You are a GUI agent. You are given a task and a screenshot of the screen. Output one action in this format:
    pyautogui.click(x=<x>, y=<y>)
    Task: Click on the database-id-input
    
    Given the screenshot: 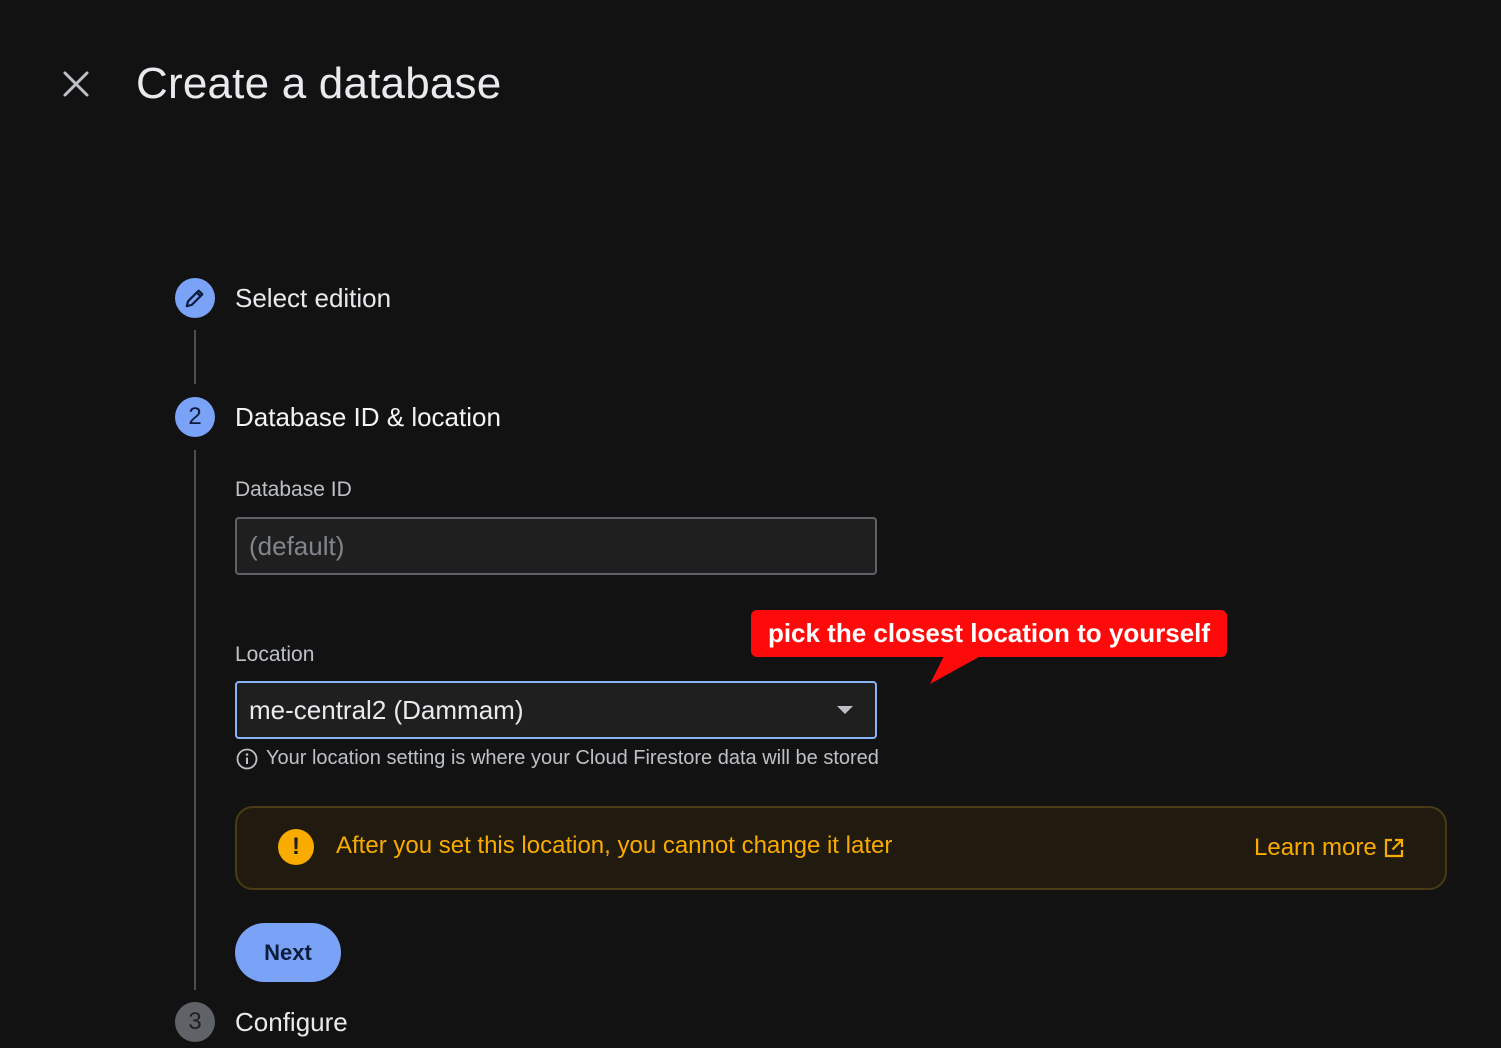 What is the action you would take?
    pyautogui.click(x=556, y=546)
    